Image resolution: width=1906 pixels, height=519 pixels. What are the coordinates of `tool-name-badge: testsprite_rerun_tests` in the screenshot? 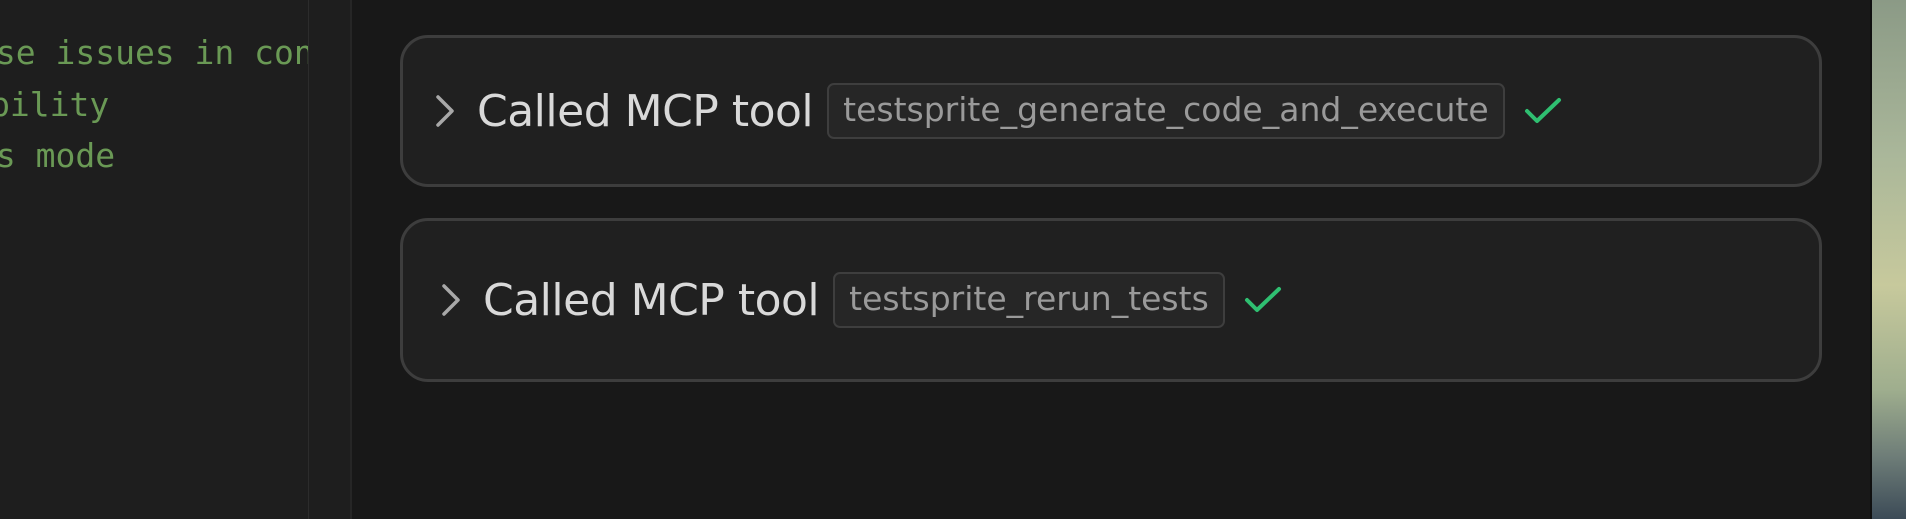 It's located at (1029, 300).